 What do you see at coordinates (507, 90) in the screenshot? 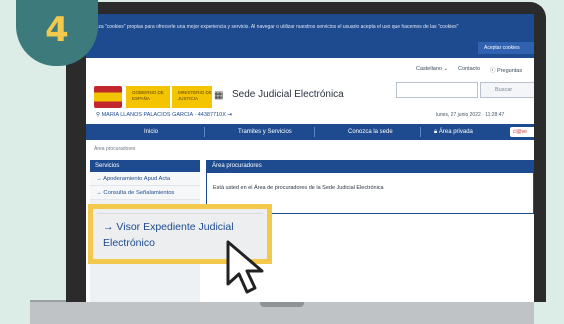
I see `search-button: Buscar` at bounding box center [507, 90].